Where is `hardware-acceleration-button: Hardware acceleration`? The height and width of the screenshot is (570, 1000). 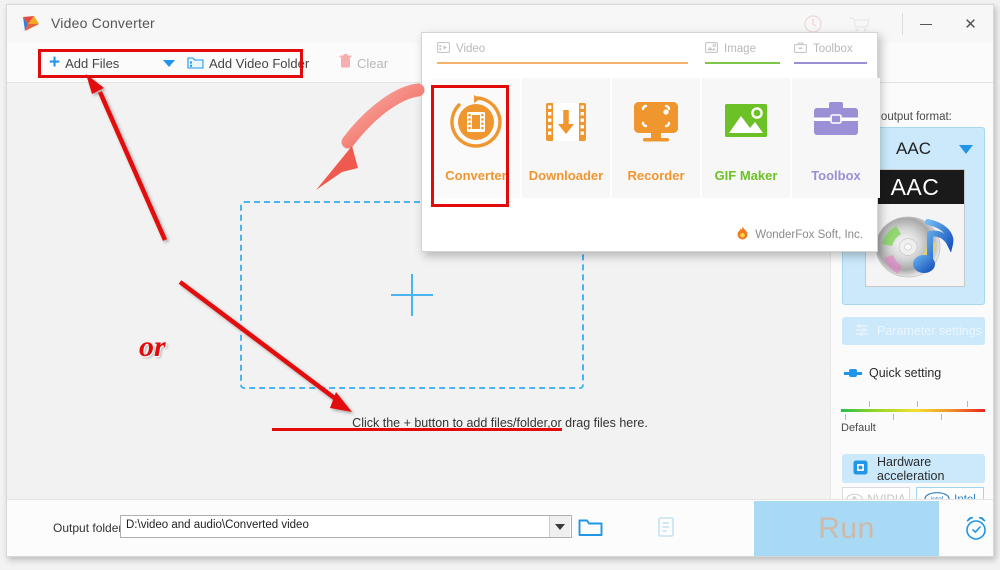 hardware-acceleration-button: Hardware acceleration is located at coordinates (913, 468).